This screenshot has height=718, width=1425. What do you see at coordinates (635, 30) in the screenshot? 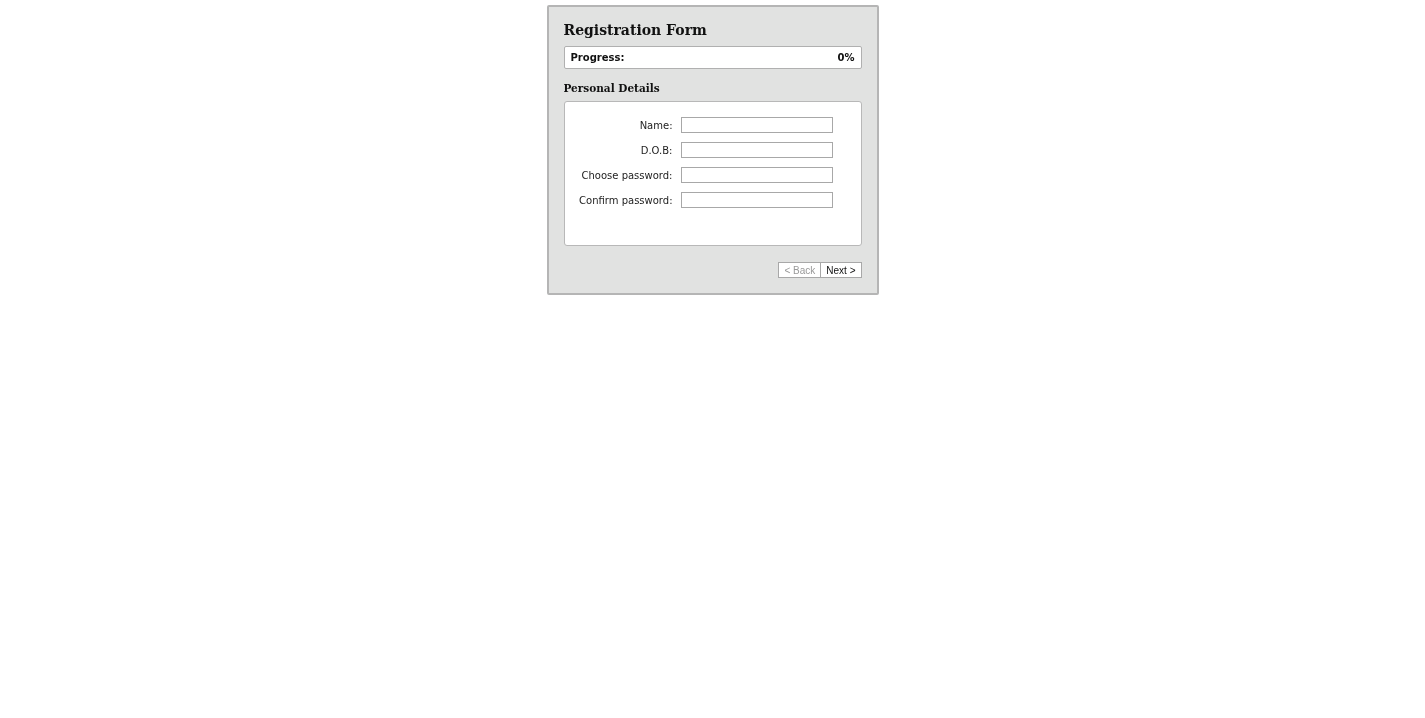
I see `form-title: Registration Form` at bounding box center [635, 30].